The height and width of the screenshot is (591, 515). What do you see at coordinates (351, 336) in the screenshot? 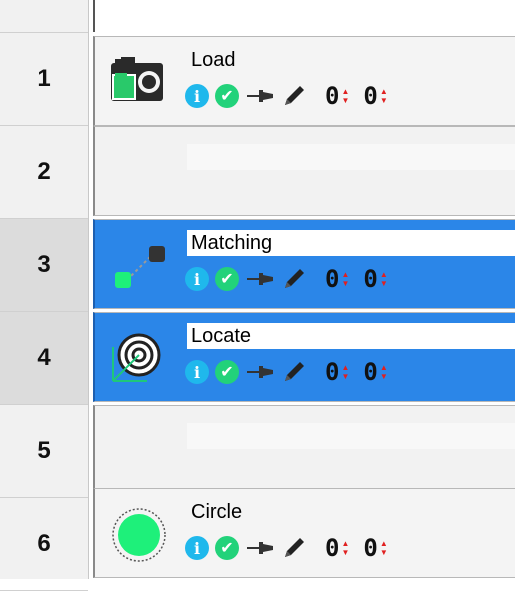
I see `step-title: Locate` at bounding box center [351, 336].